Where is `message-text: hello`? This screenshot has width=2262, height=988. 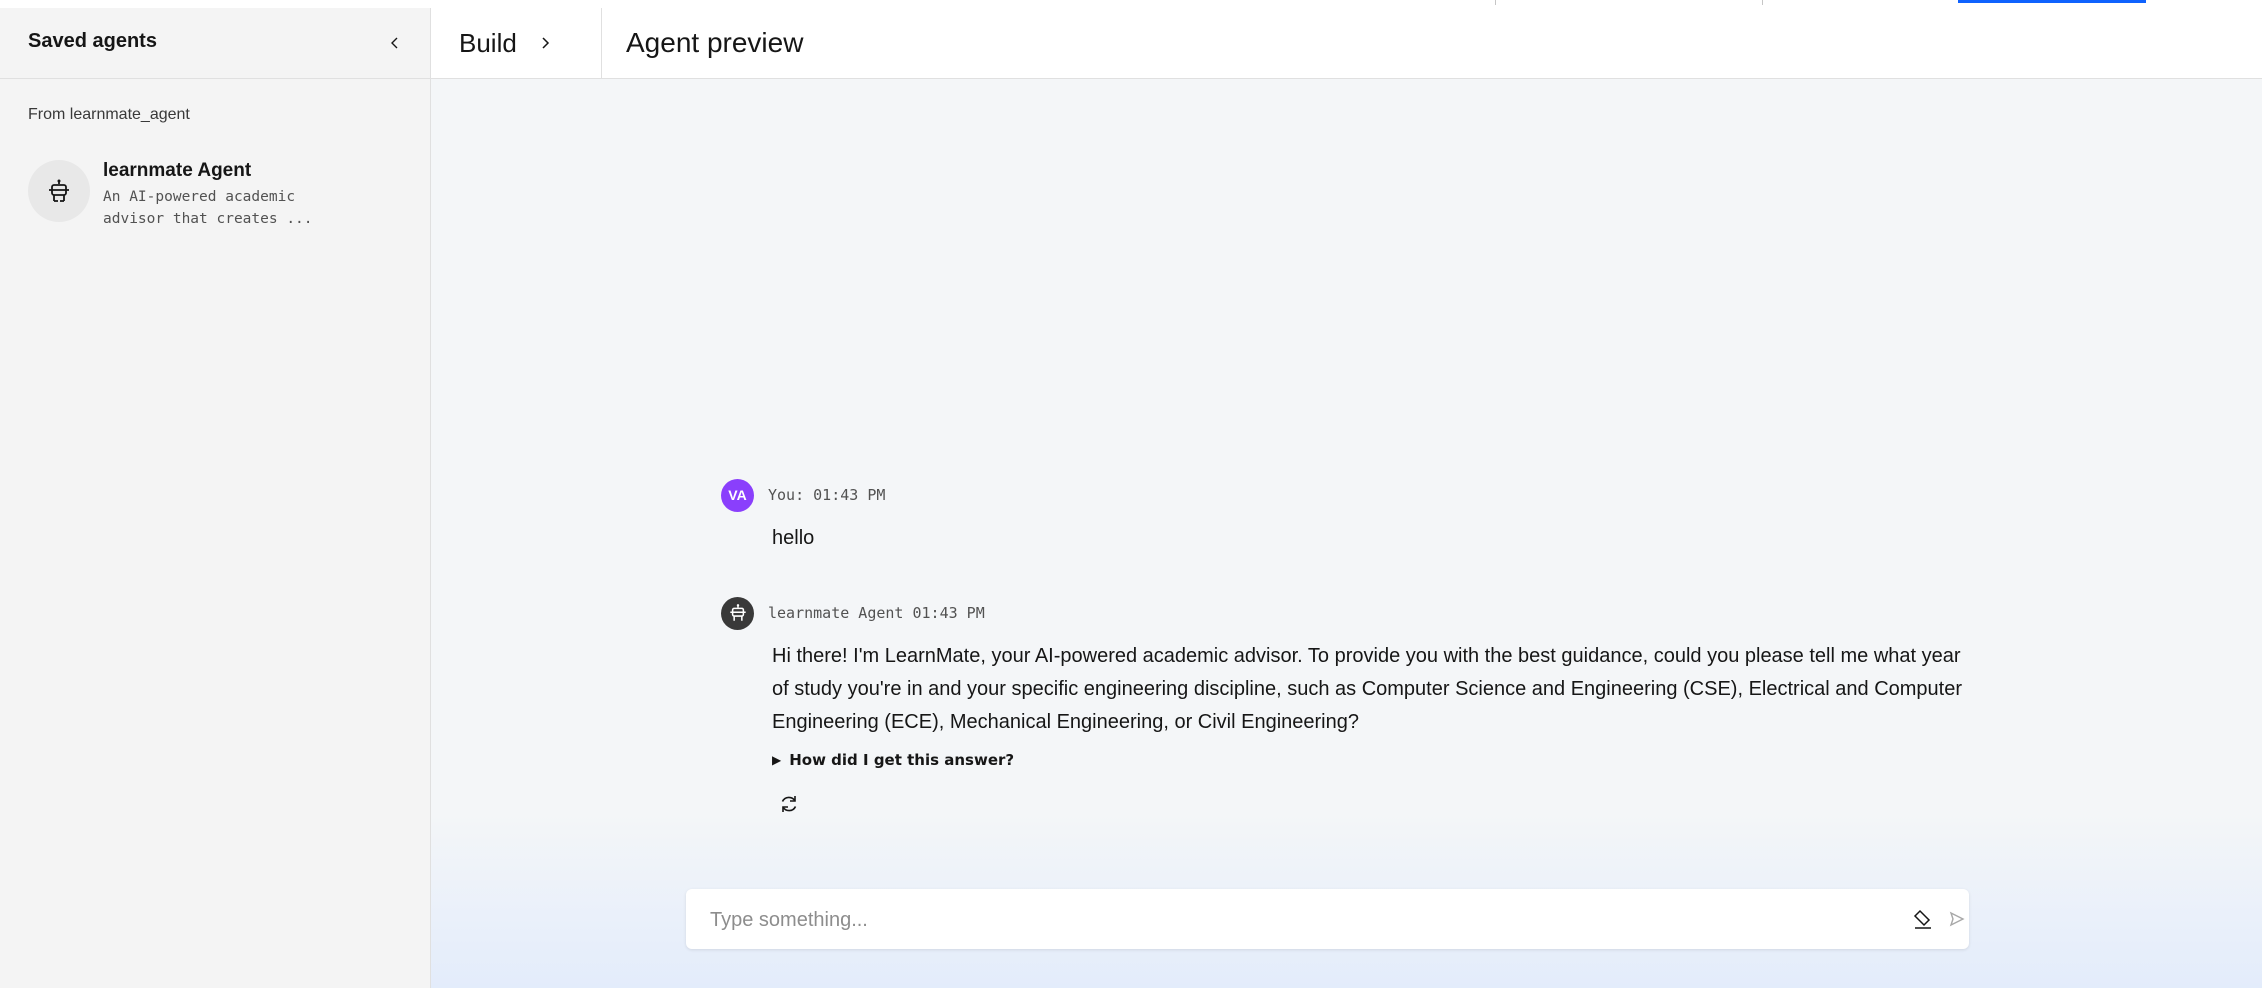 message-text: hello is located at coordinates (793, 538).